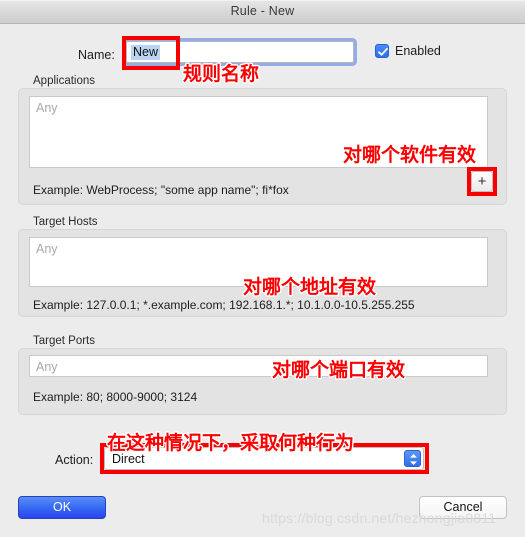  I want to click on target-ports-input: Any, so click(258, 366).